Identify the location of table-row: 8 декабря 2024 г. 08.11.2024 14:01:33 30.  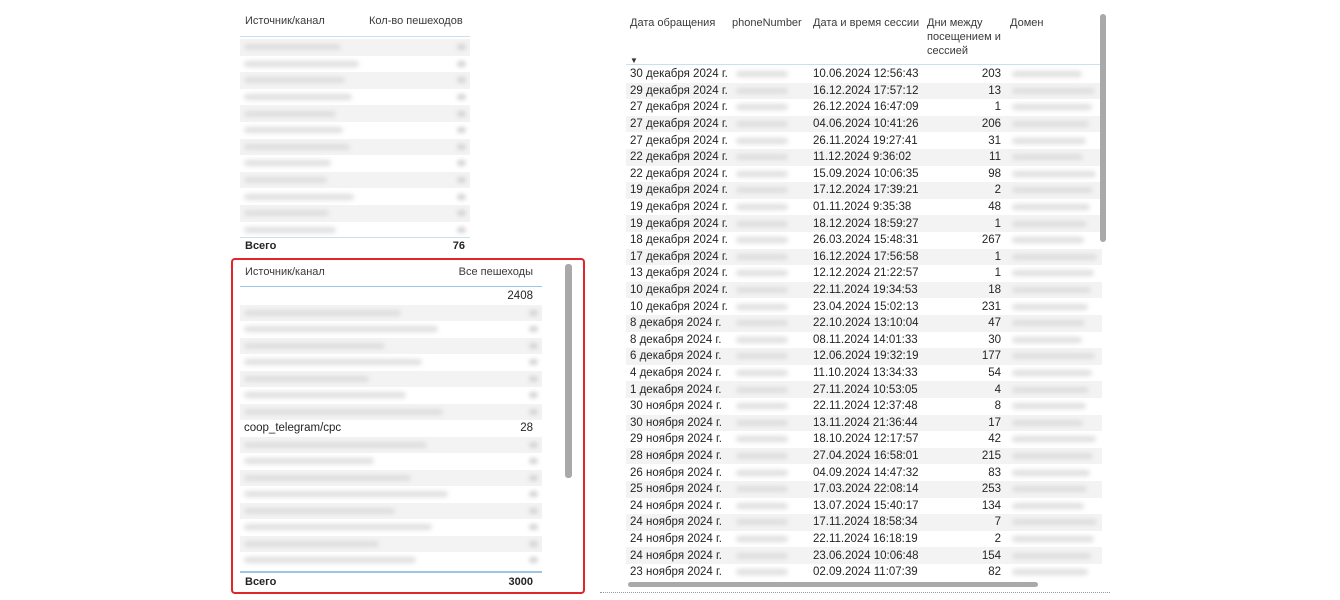
(864, 340).